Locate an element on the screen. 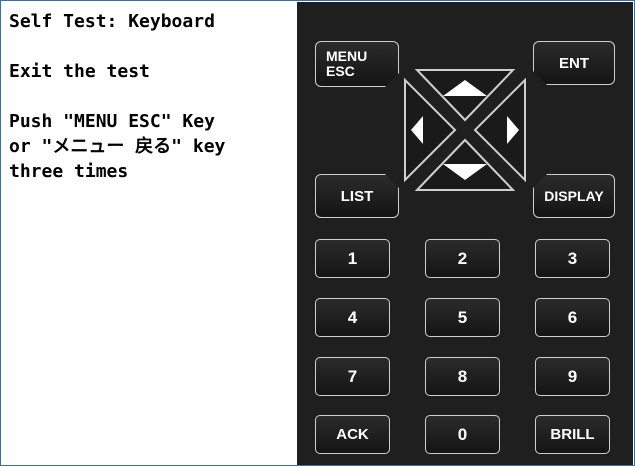  key-0-label: 0 is located at coordinates (462, 434).